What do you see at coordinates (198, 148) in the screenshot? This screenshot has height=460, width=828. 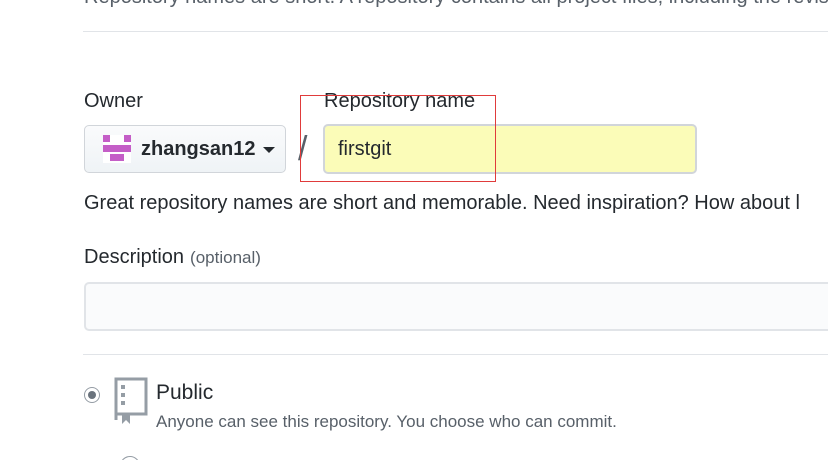 I see `owner-name: zhangsan12` at bounding box center [198, 148].